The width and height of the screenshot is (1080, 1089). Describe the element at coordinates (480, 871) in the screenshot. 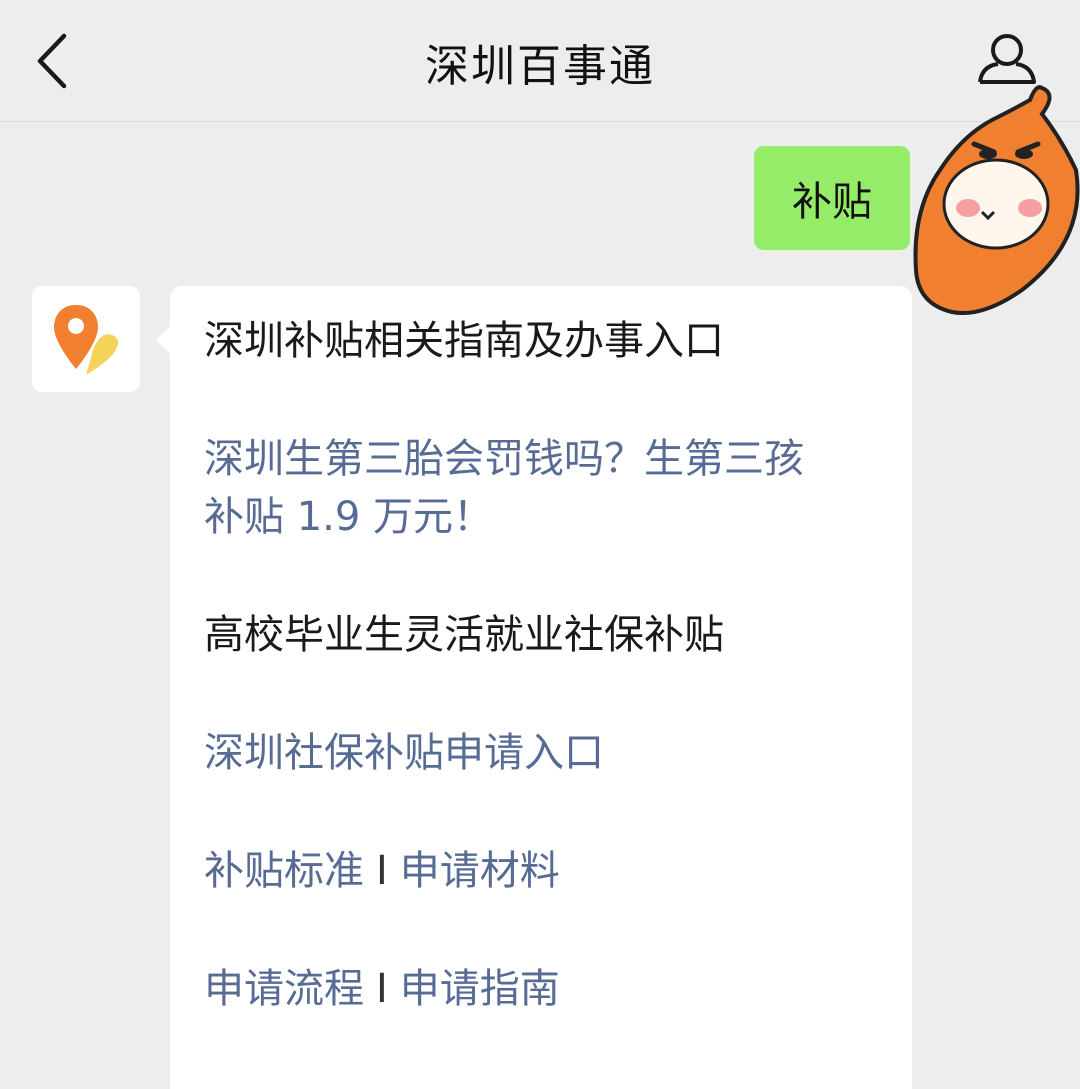

I see `application-materials-link: 申请材料` at that location.